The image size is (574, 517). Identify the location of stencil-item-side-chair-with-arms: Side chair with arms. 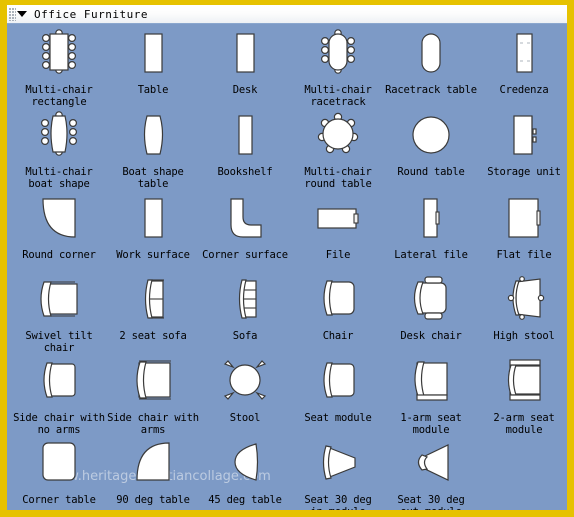
(153, 397).